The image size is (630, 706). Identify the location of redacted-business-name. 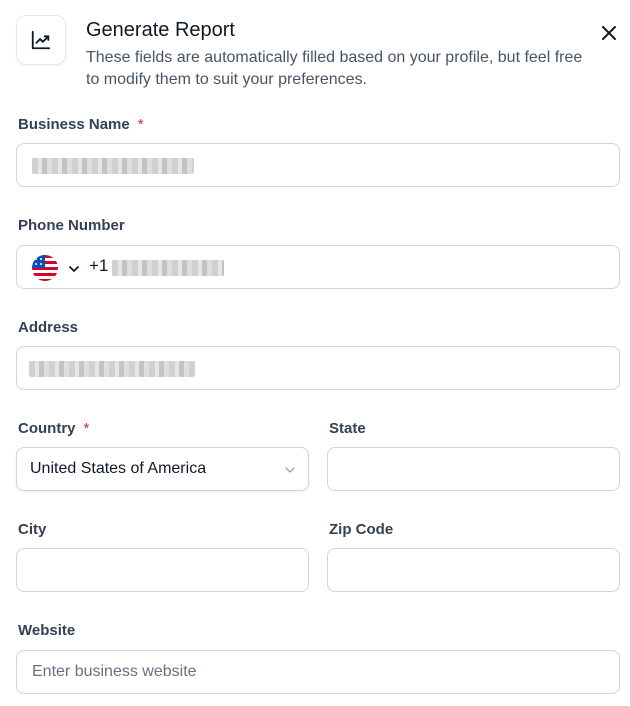
(113, 166).